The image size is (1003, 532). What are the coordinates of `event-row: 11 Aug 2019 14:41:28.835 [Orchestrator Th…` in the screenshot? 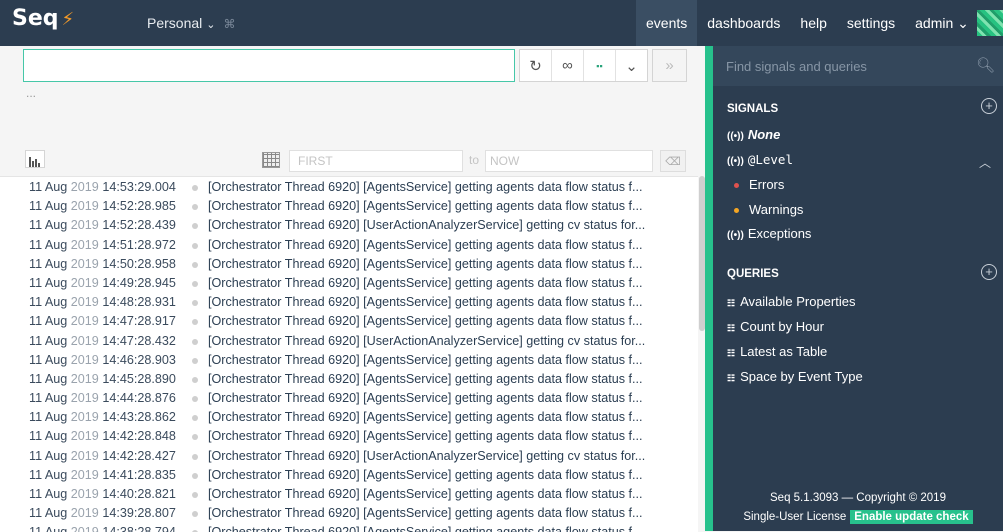 It's located at (349, 474).